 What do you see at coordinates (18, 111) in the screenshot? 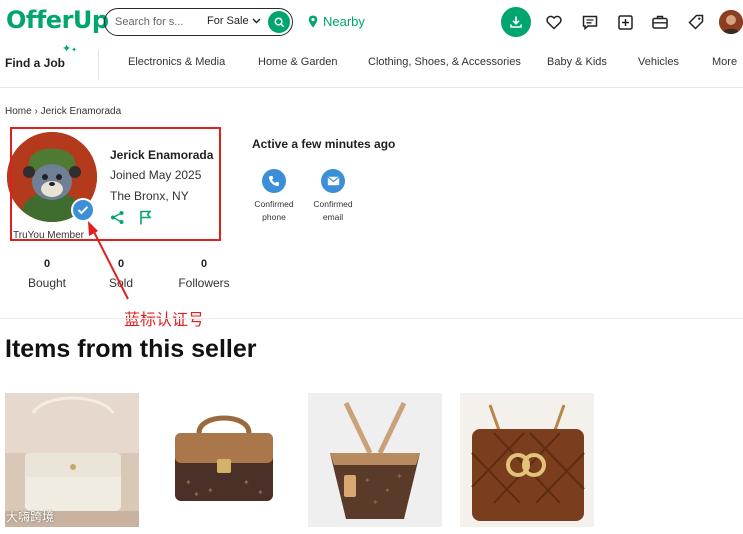
I see `breadcrumb-home: Home` at bounding box center [18, 111].